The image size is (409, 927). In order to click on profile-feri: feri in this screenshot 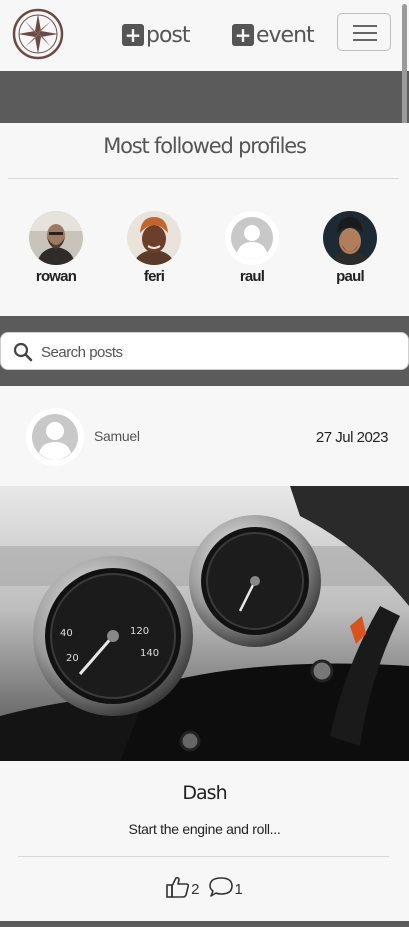, I will do `click(154, 248)`.